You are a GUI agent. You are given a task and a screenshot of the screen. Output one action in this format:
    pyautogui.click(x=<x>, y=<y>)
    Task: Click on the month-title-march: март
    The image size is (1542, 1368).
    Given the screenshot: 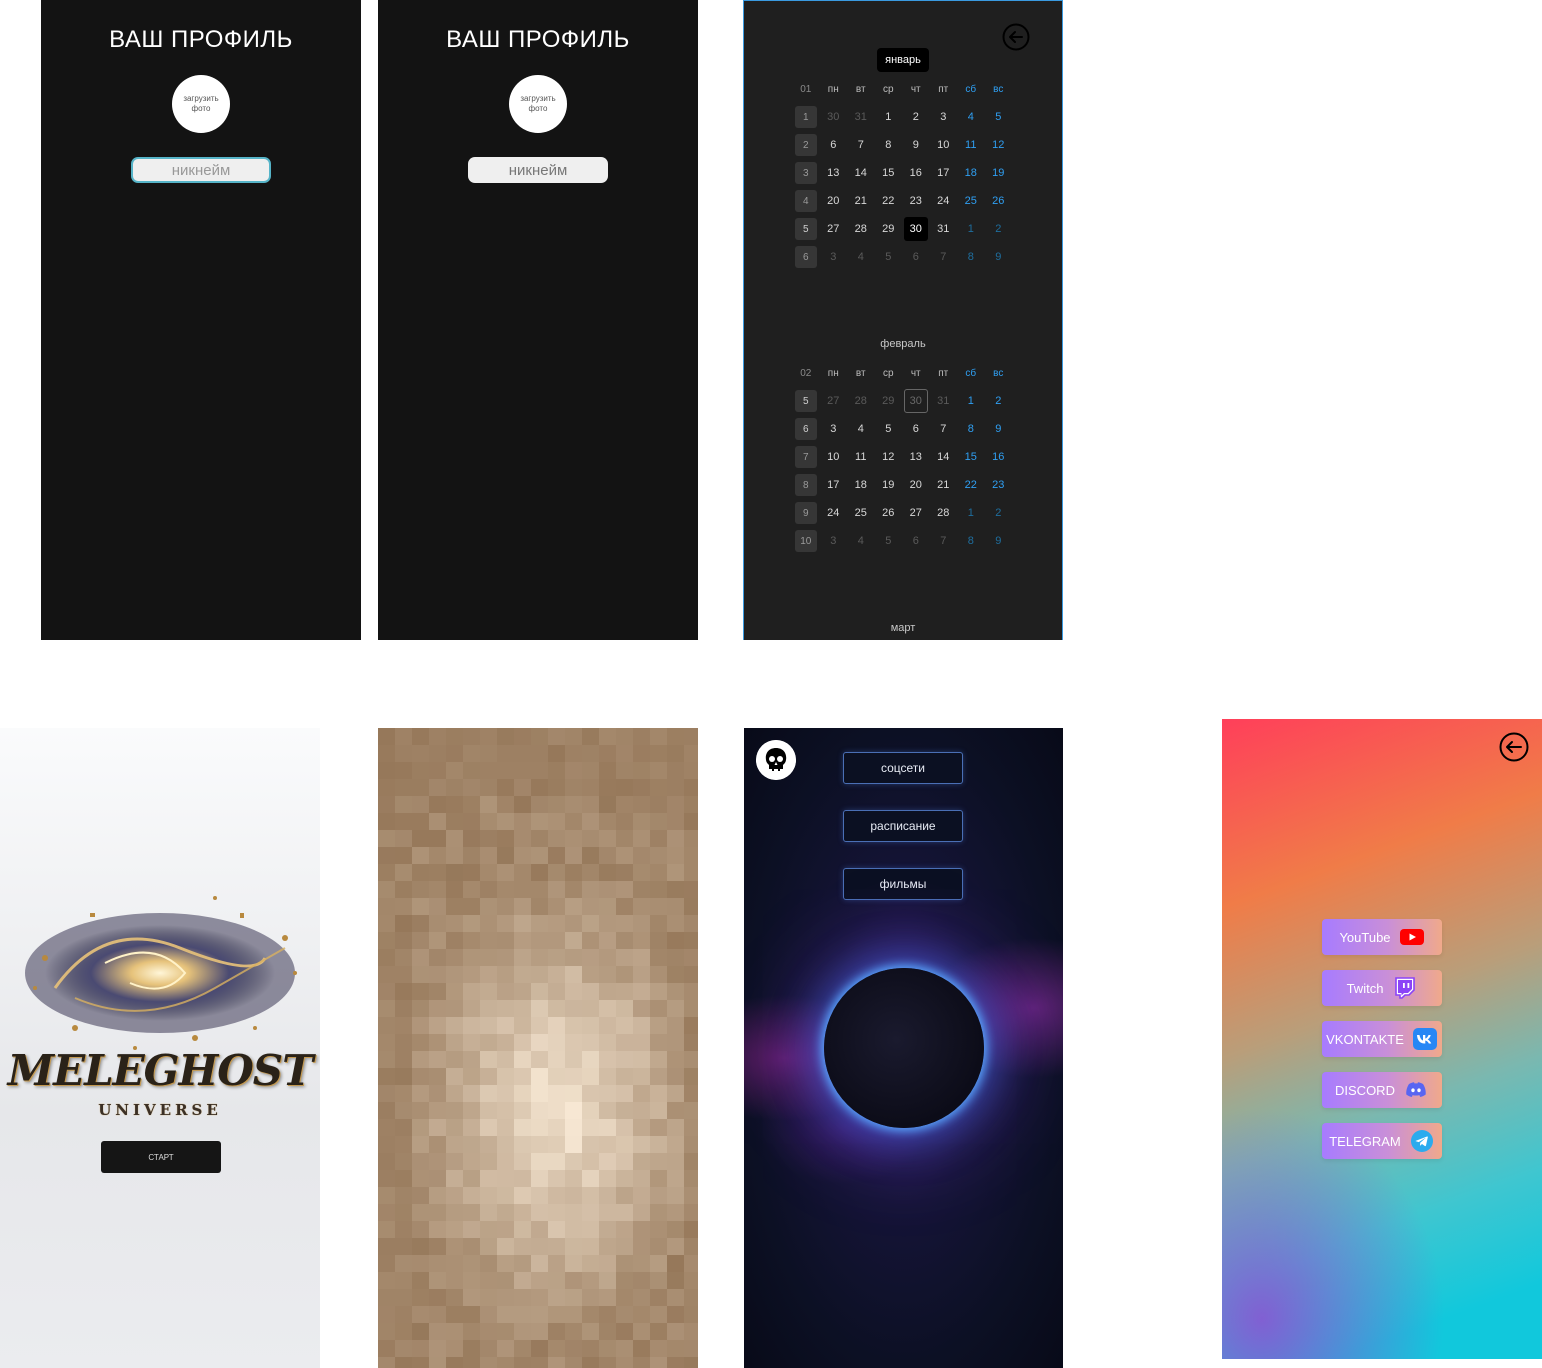 What is the action you would take?
    pyautogui.click(x=903, y=628)
    